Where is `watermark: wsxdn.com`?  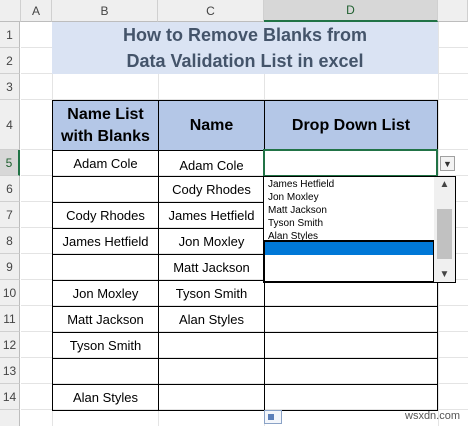 watermark: wsxdn.com is located at coordinates (433, 416).